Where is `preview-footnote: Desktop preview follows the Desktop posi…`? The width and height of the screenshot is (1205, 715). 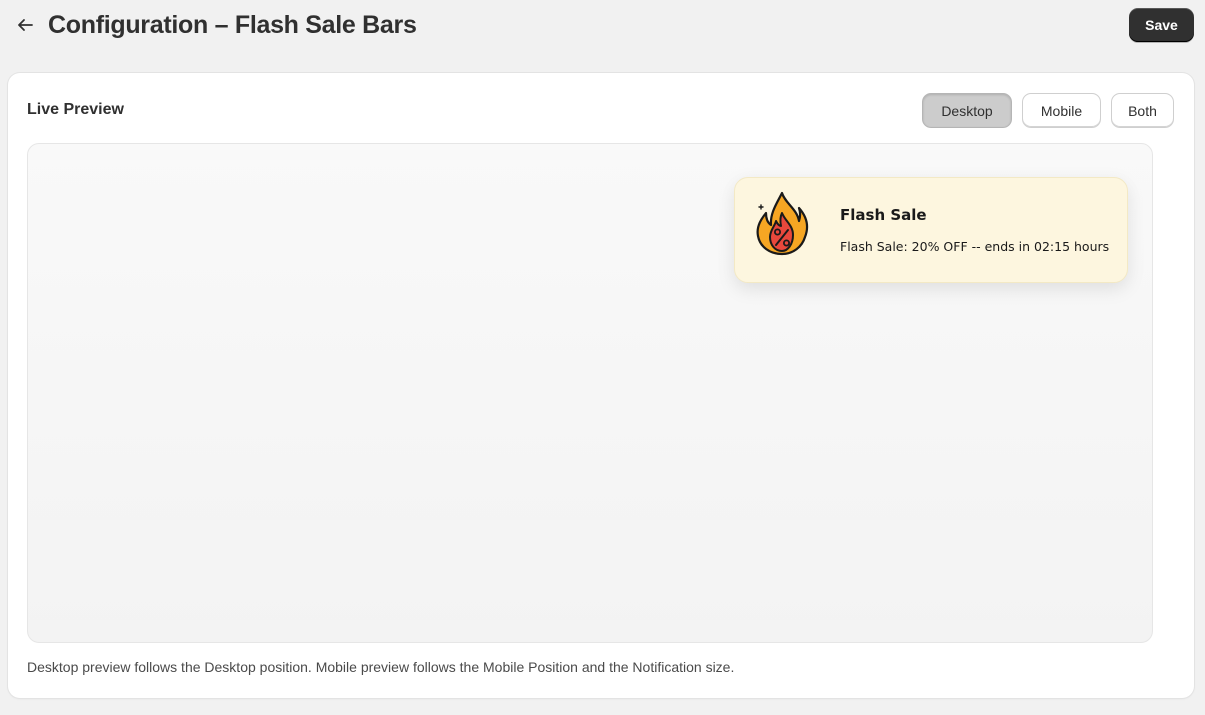 preview-footnote: Desktop preview follows the Desktop posi… is located at coordinates (381, 667).